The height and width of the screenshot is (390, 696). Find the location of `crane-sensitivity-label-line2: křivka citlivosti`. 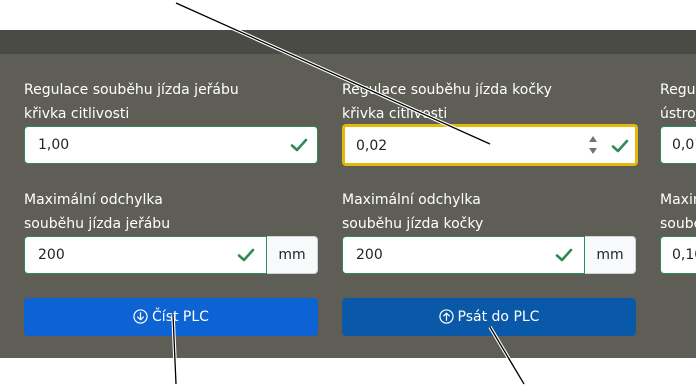

crane-sensitivity-label-line2: křivka citlivosti is located at coordinates (77, 114).